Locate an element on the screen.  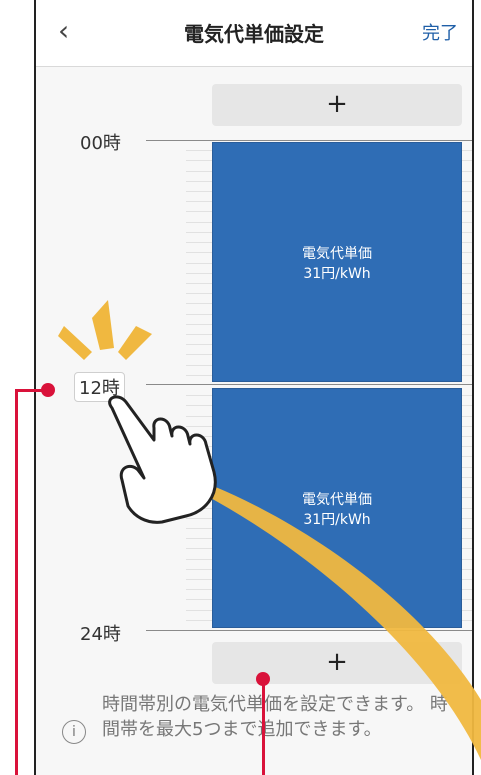
hand-pointer-icon is located at coordinates (162, 459).